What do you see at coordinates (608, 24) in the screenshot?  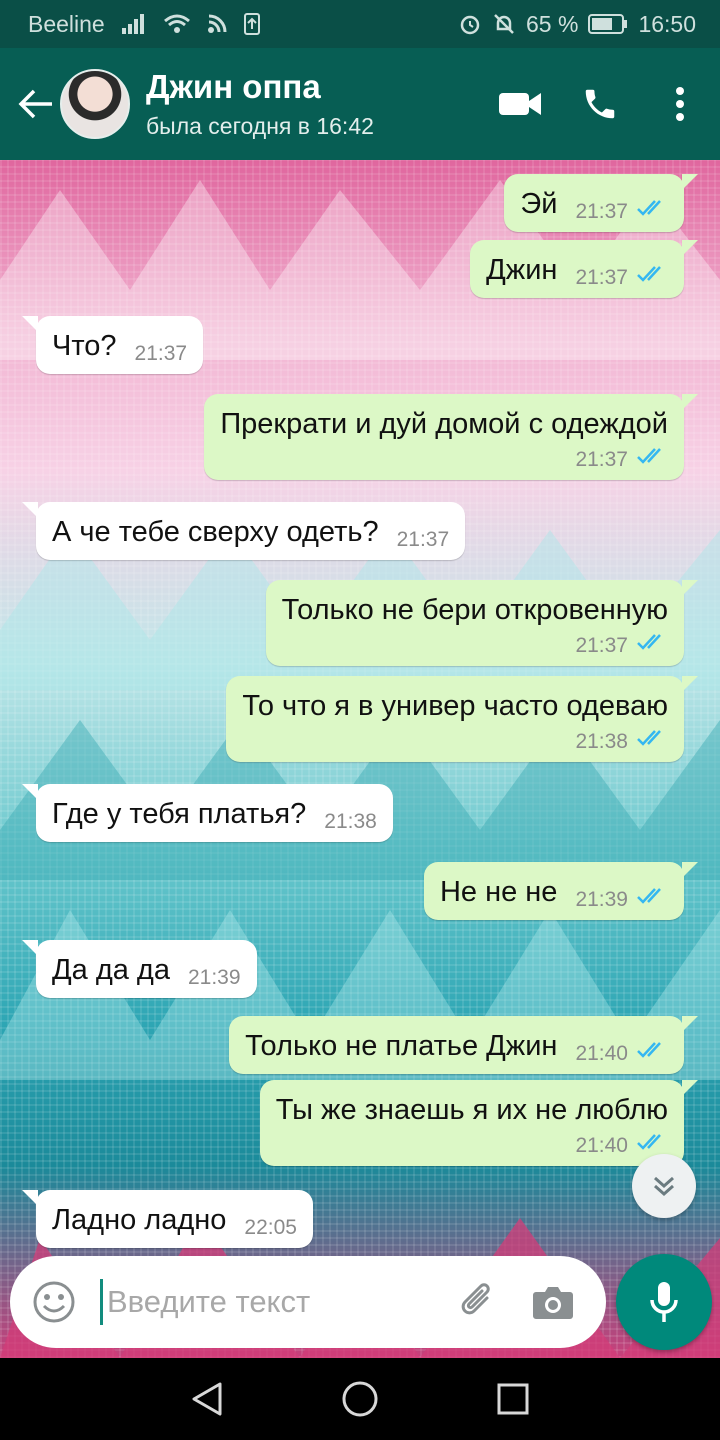 I see `battery-icon` at bounding box center [608, 24].